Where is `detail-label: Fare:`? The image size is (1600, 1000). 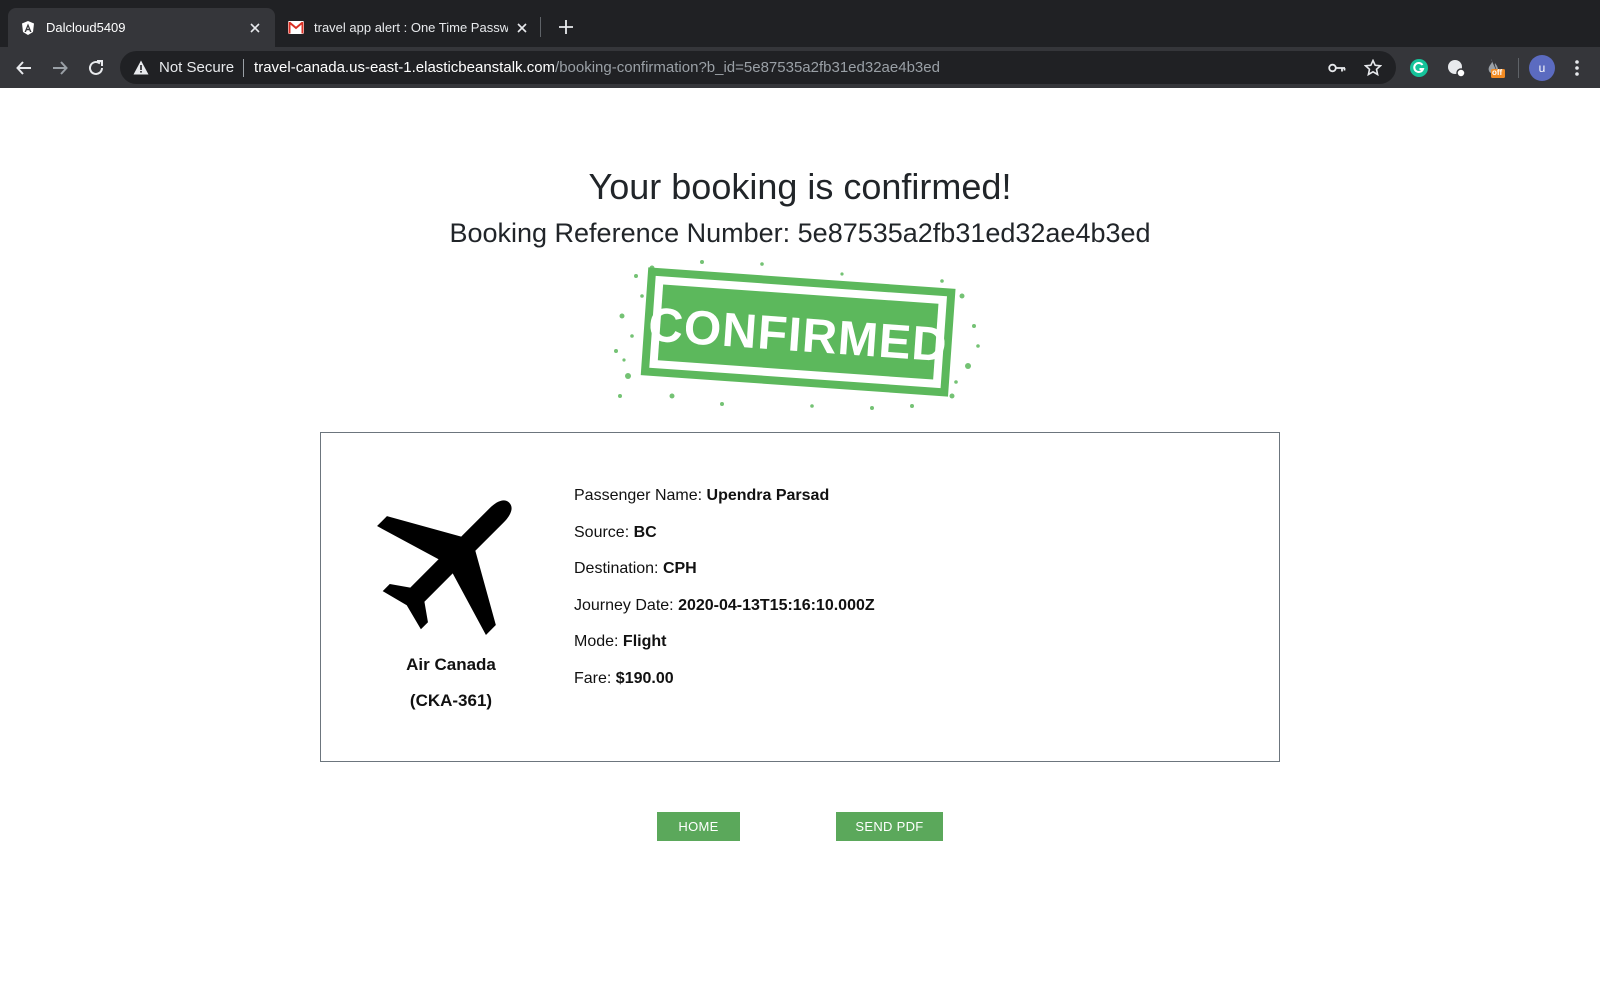 detail-label: Fare: is located at coordinates (595, 678).